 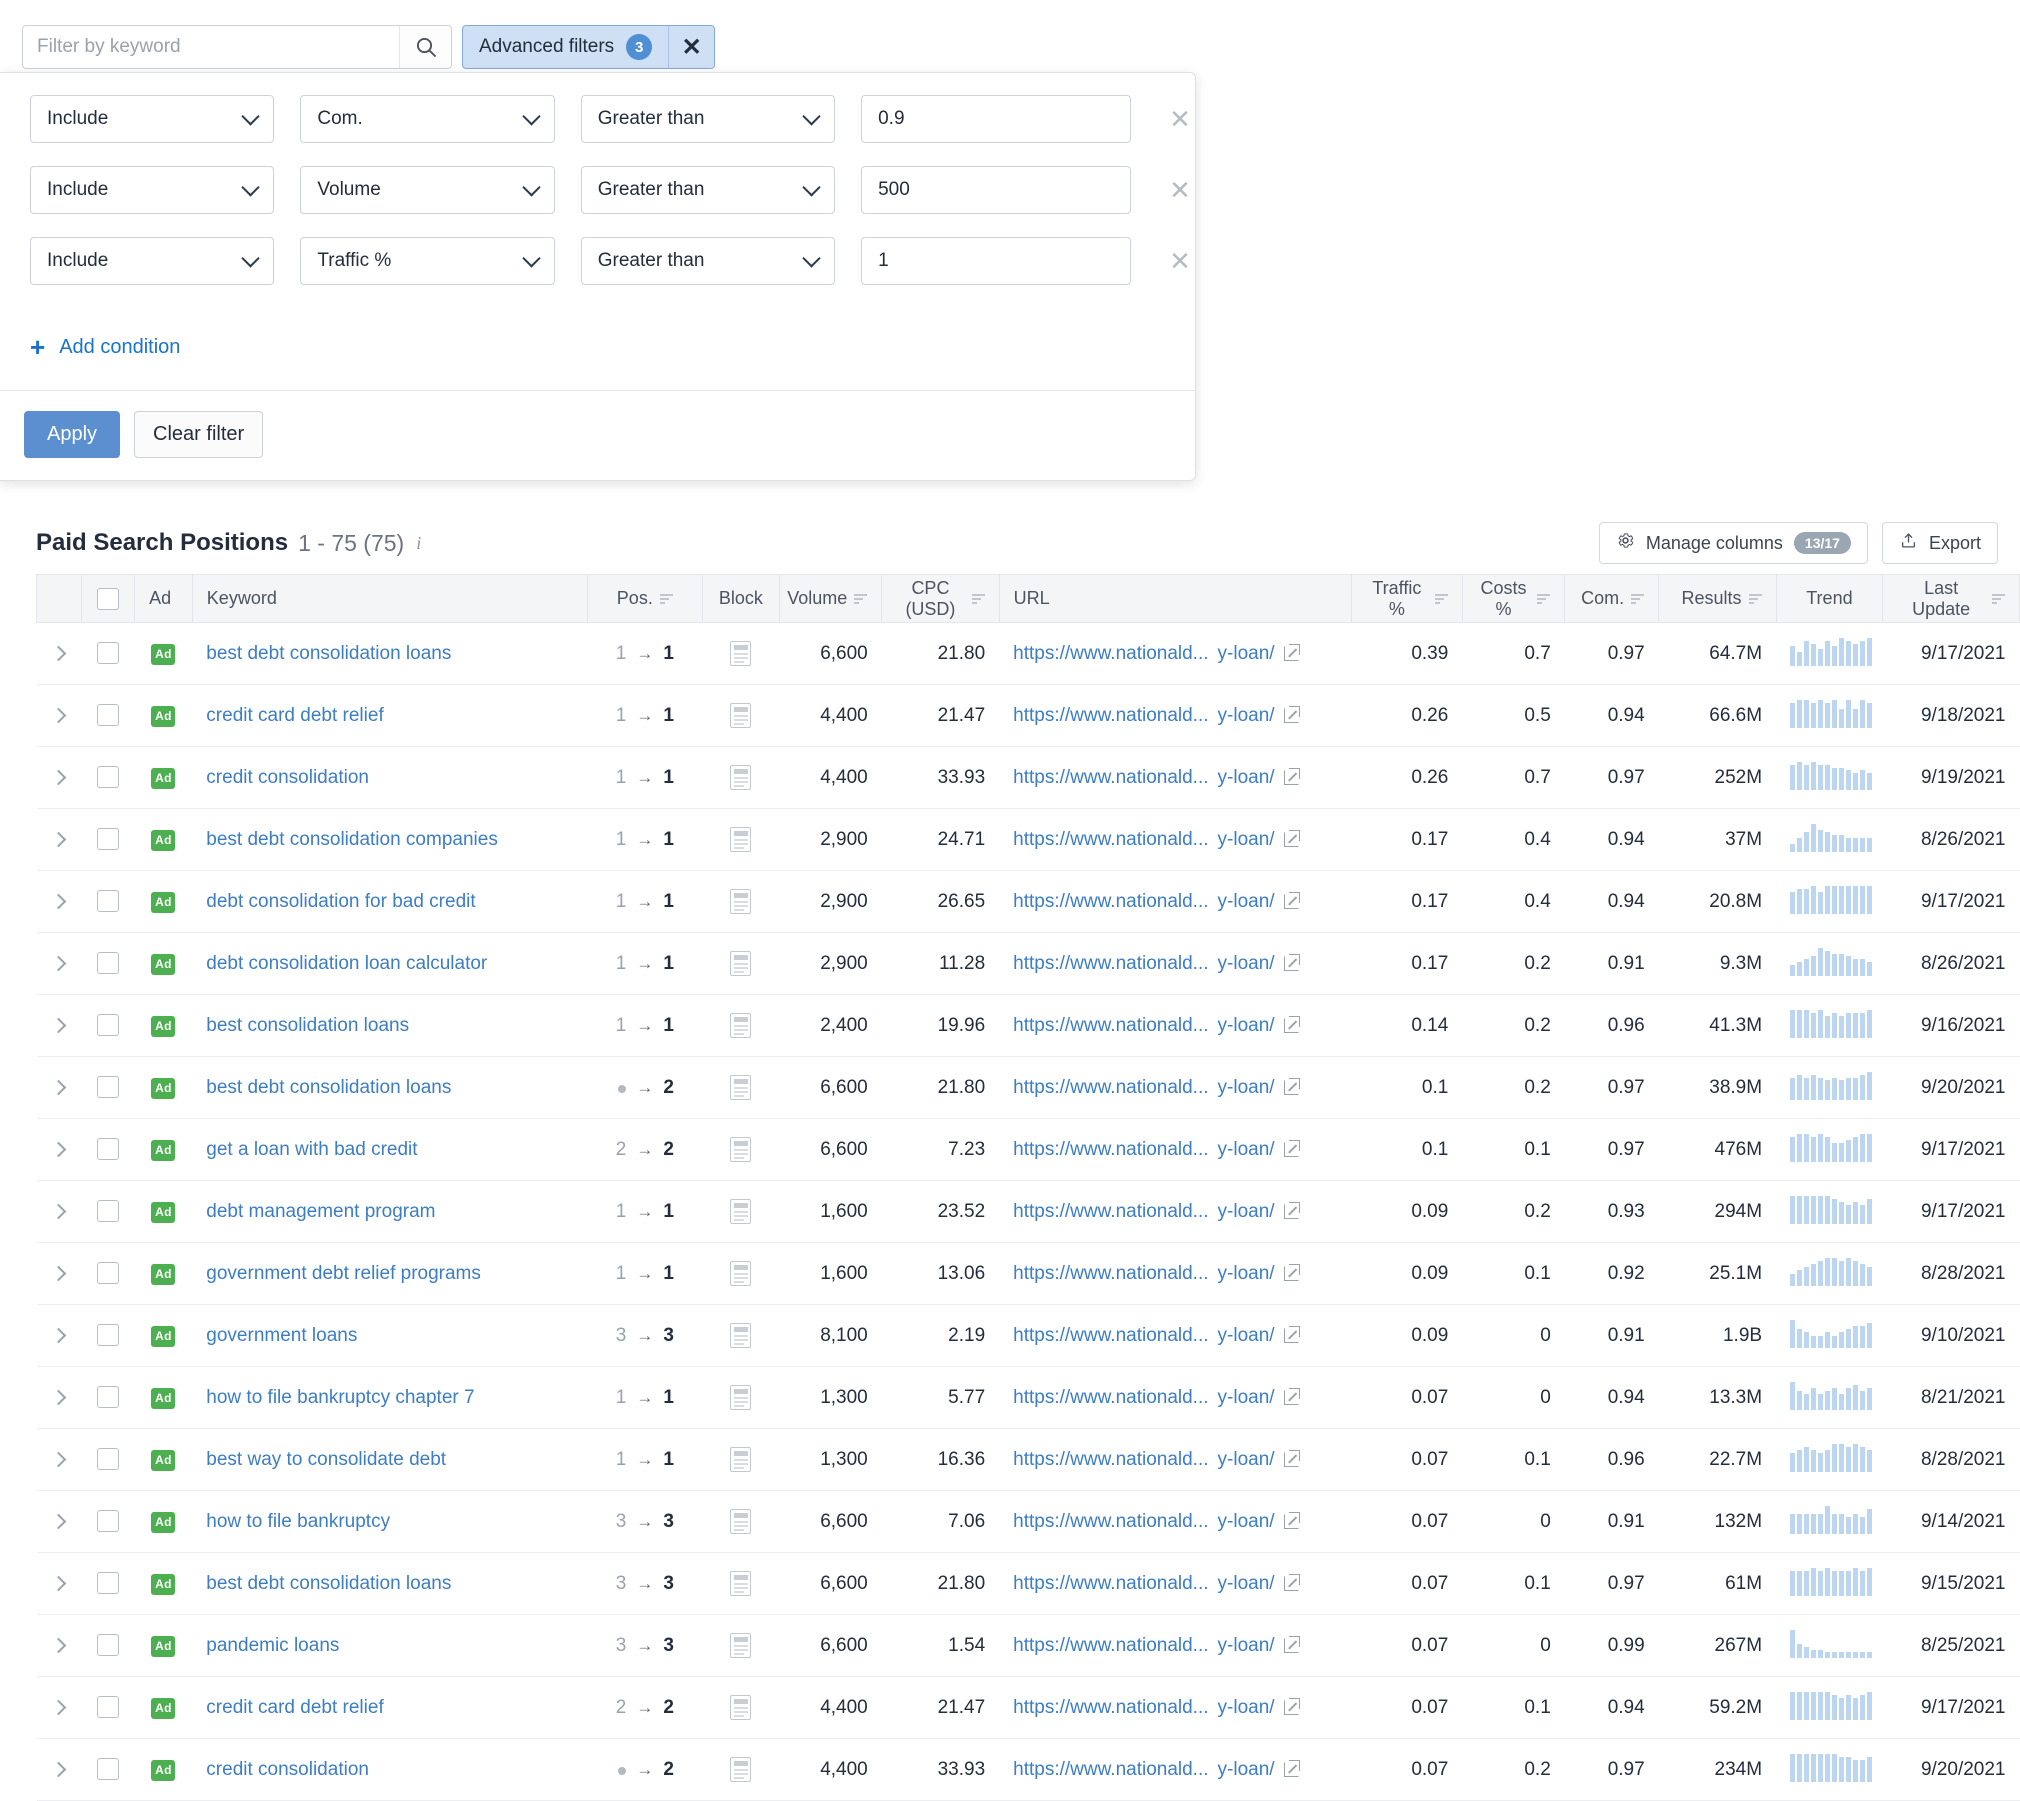 I want to click on search-input, so click(x=211, y=47).